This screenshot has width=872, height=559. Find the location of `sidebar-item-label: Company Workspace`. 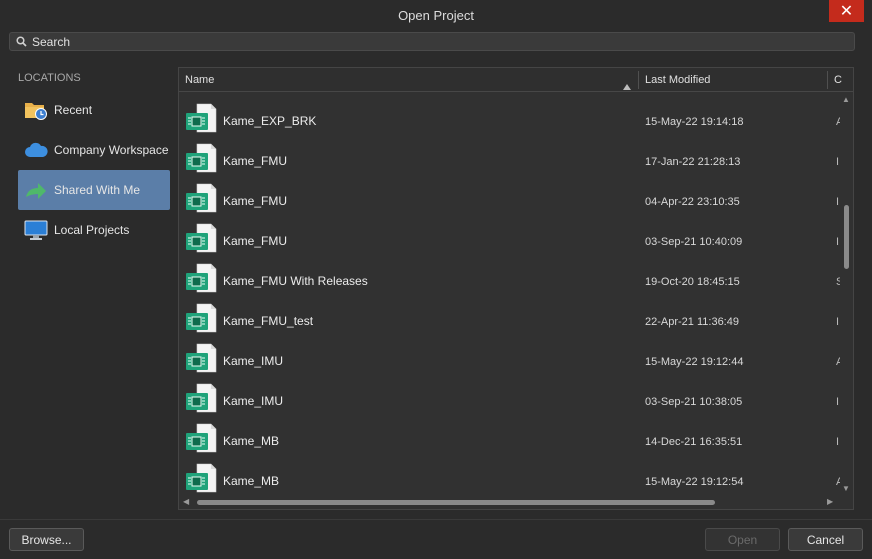

sidebar-item-label: Company Workspace is located at coordinates (111, 150).